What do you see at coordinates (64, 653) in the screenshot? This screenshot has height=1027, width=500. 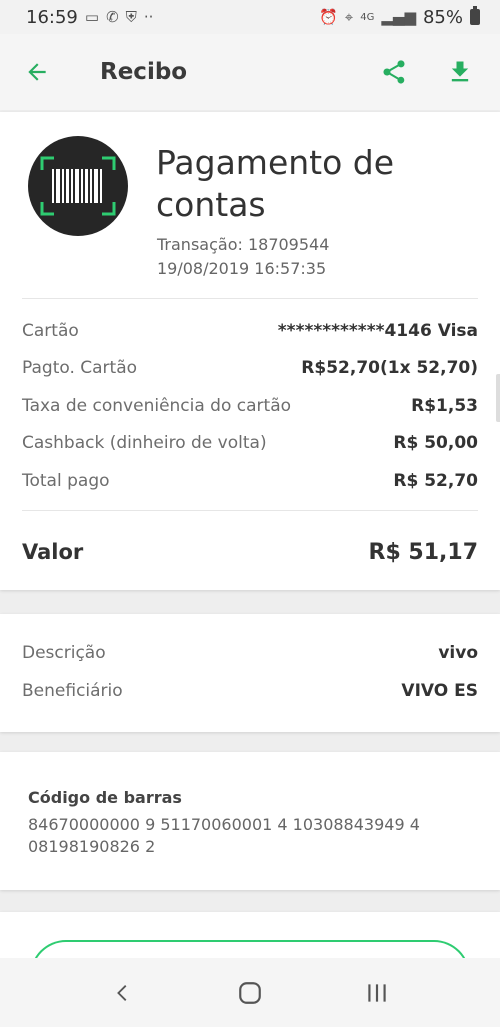 I see `description-label: Descrição` at bounding box center [64, 653].